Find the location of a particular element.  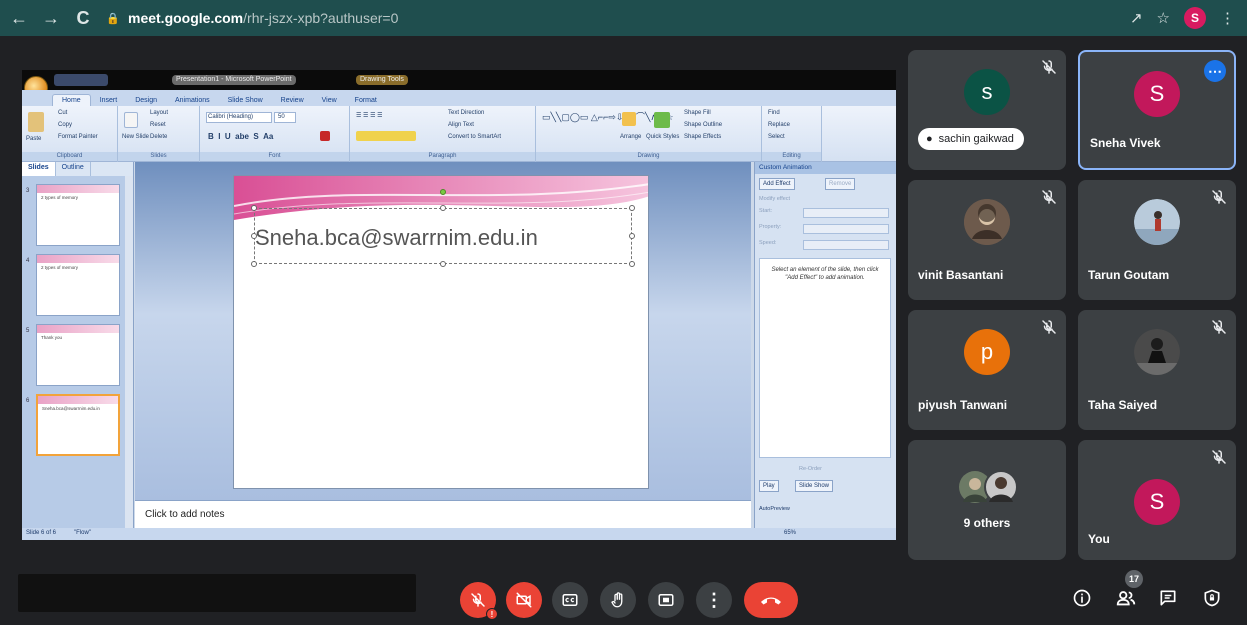

captions-button is located at coordinates (570, 600).